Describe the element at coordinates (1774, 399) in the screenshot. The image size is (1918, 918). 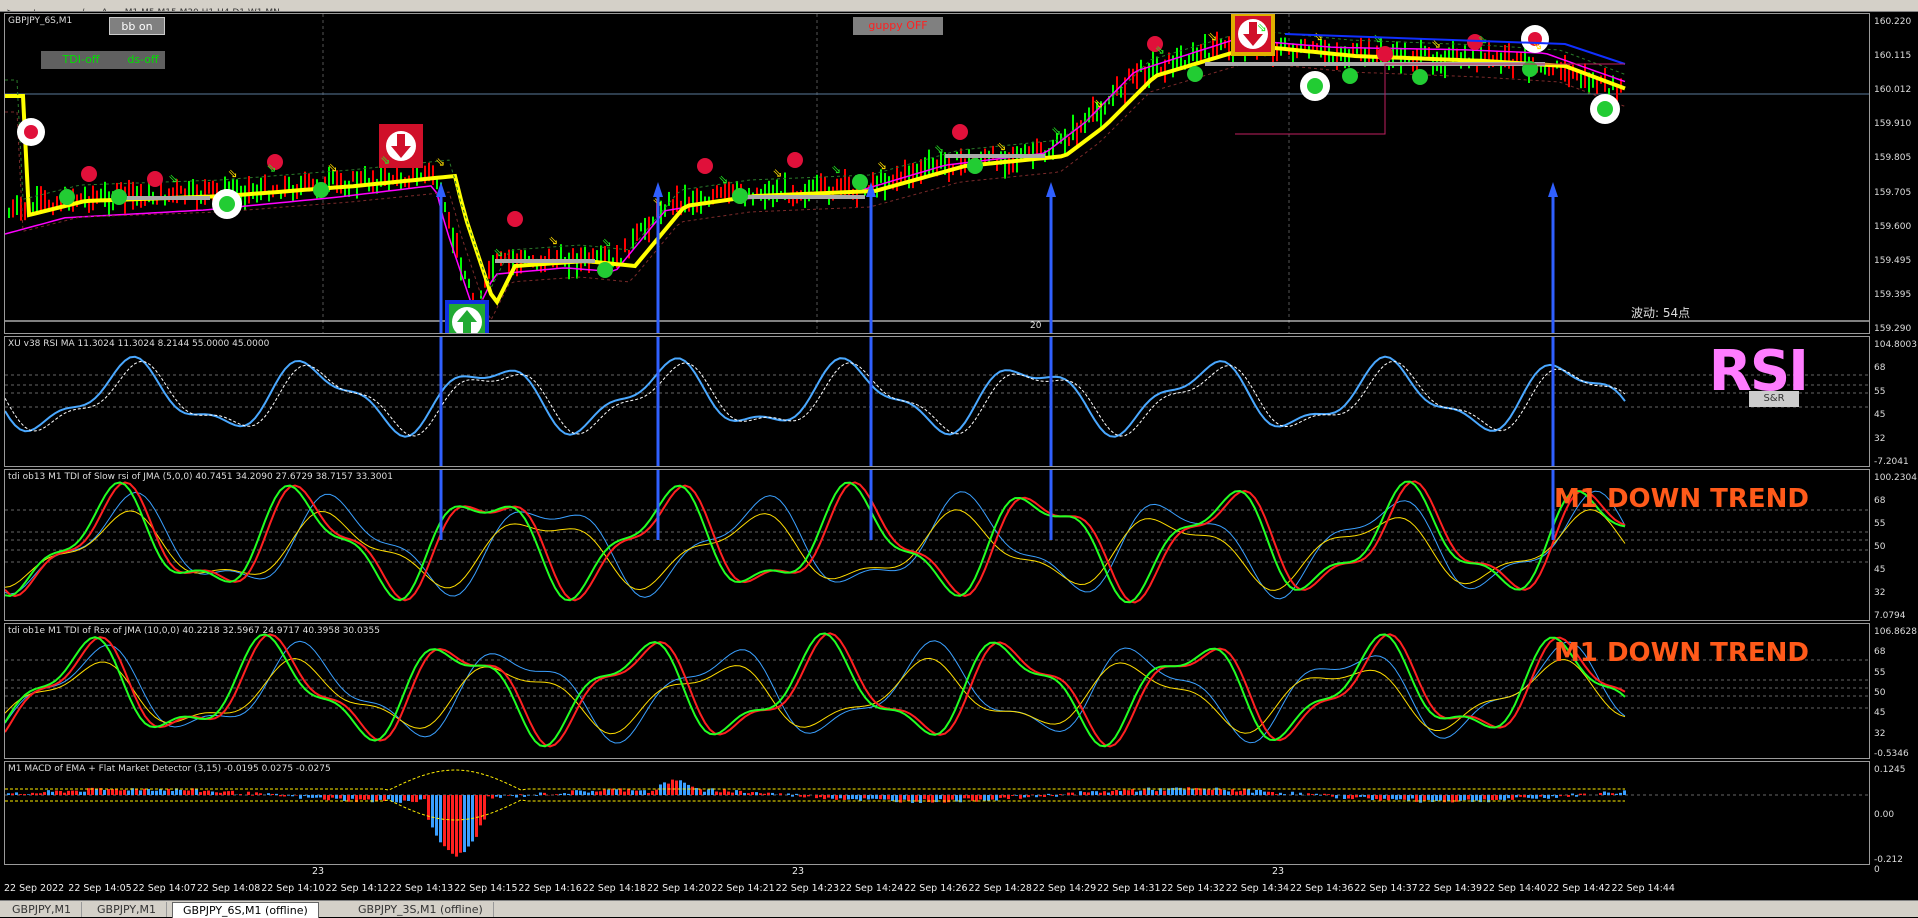
I see `sr-button: S&R` at that location.